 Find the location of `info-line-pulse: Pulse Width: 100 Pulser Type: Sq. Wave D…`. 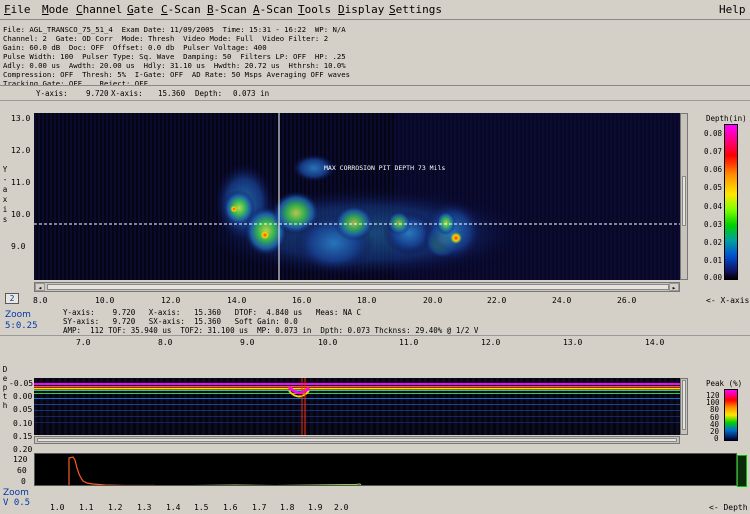

info-line-pulse: Pulse Width: 100 Pulser Type: Sq. Wave D… is located at coordinates (174, 57).